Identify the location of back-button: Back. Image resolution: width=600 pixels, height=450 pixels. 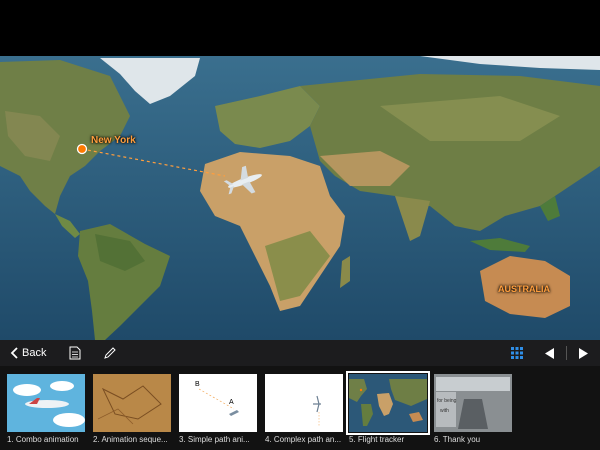
(28, 353).